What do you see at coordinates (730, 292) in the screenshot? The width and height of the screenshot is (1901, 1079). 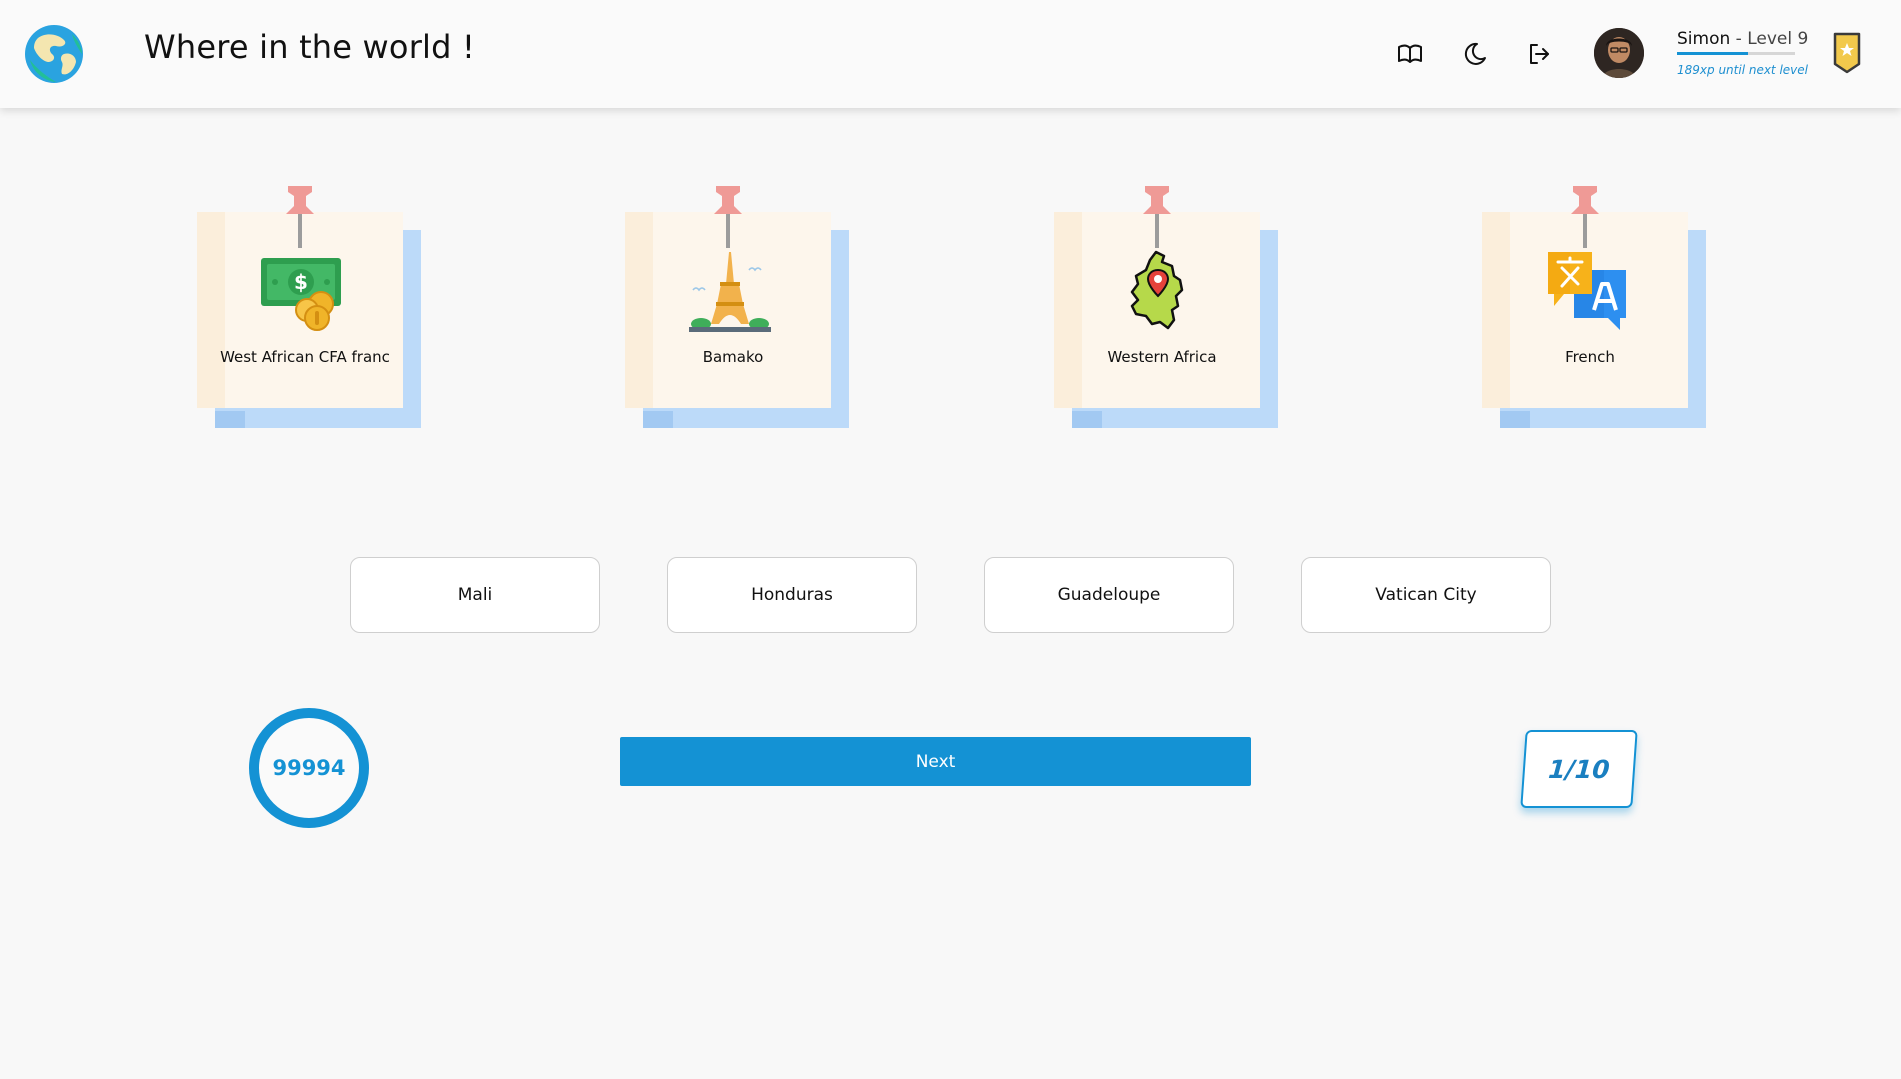 I see `eiffel-tower-icon` at bounding box center [730, 292].